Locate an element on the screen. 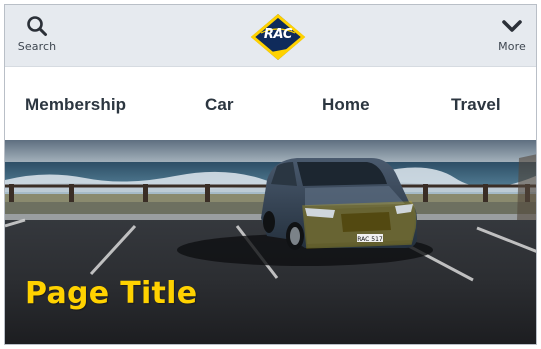 Image resolution: width=541 pixels, height=349 pixels. search-label: Search is located at coordinates (37, 46).